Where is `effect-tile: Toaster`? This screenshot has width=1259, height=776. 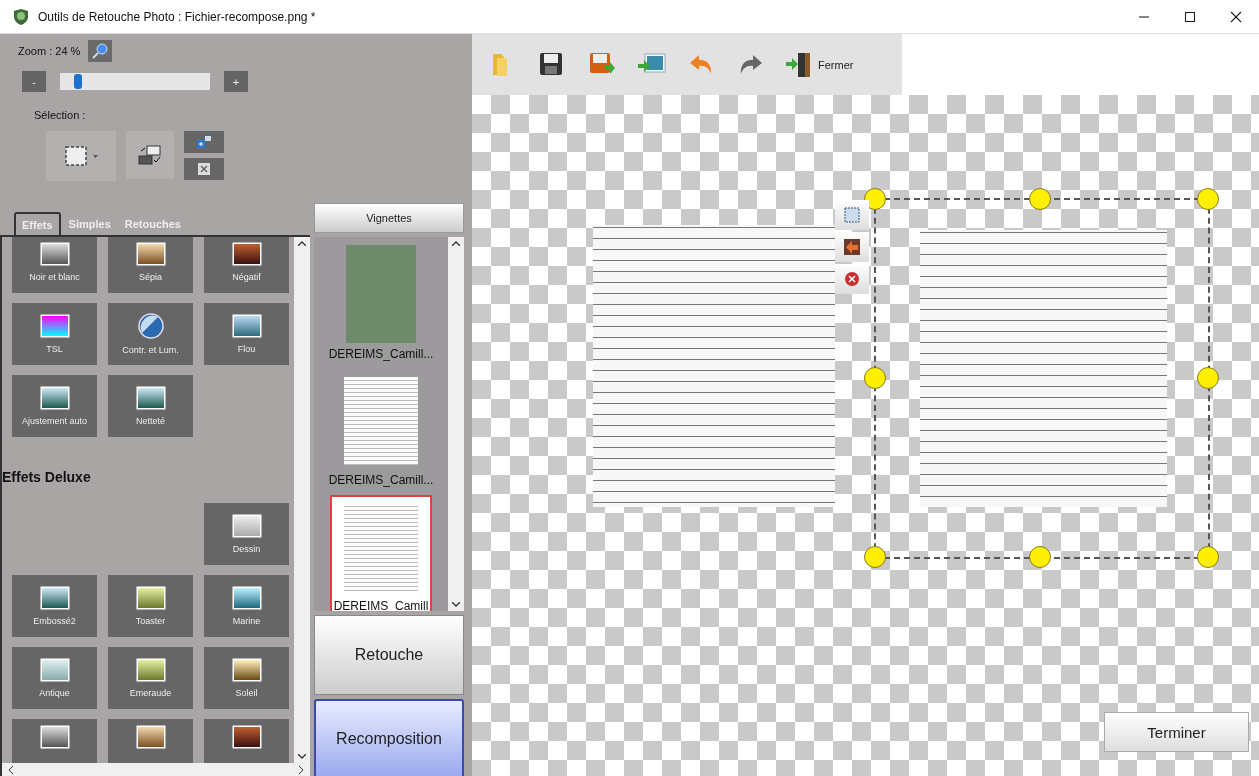
effect-tile: Toaster is located at coordinates (150, 606).